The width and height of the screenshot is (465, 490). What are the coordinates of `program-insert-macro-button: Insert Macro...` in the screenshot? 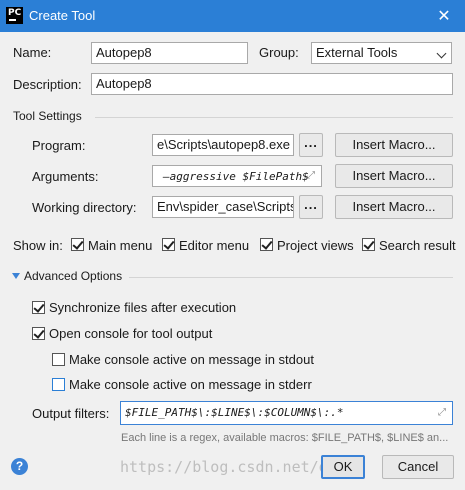 It's located at (394, 145).